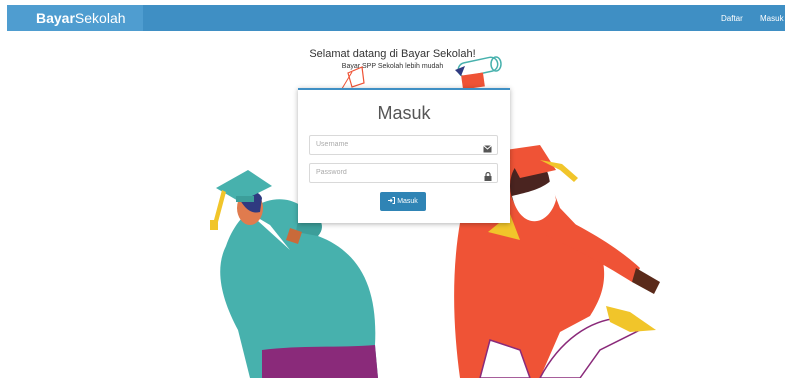  I want to click on brand-box: BayarSekolah, so click(75, 18).